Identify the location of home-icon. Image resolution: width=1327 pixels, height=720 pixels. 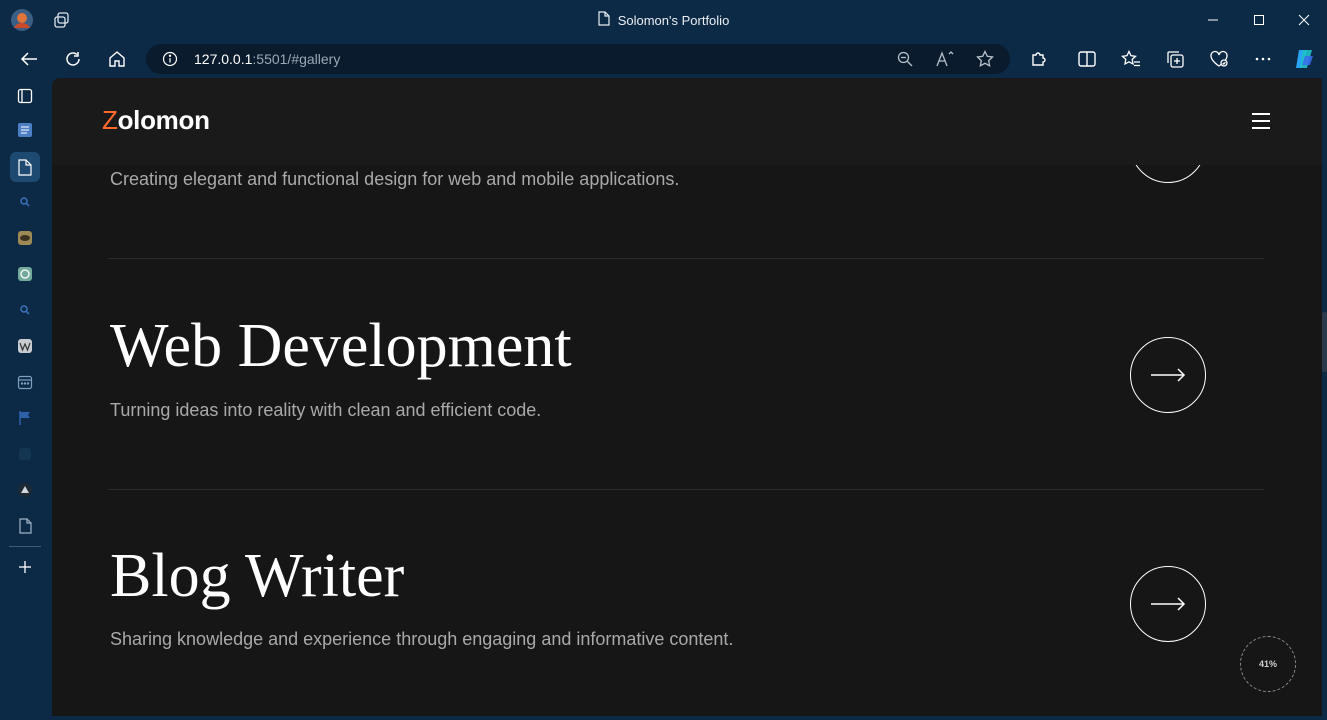
(117, 59).